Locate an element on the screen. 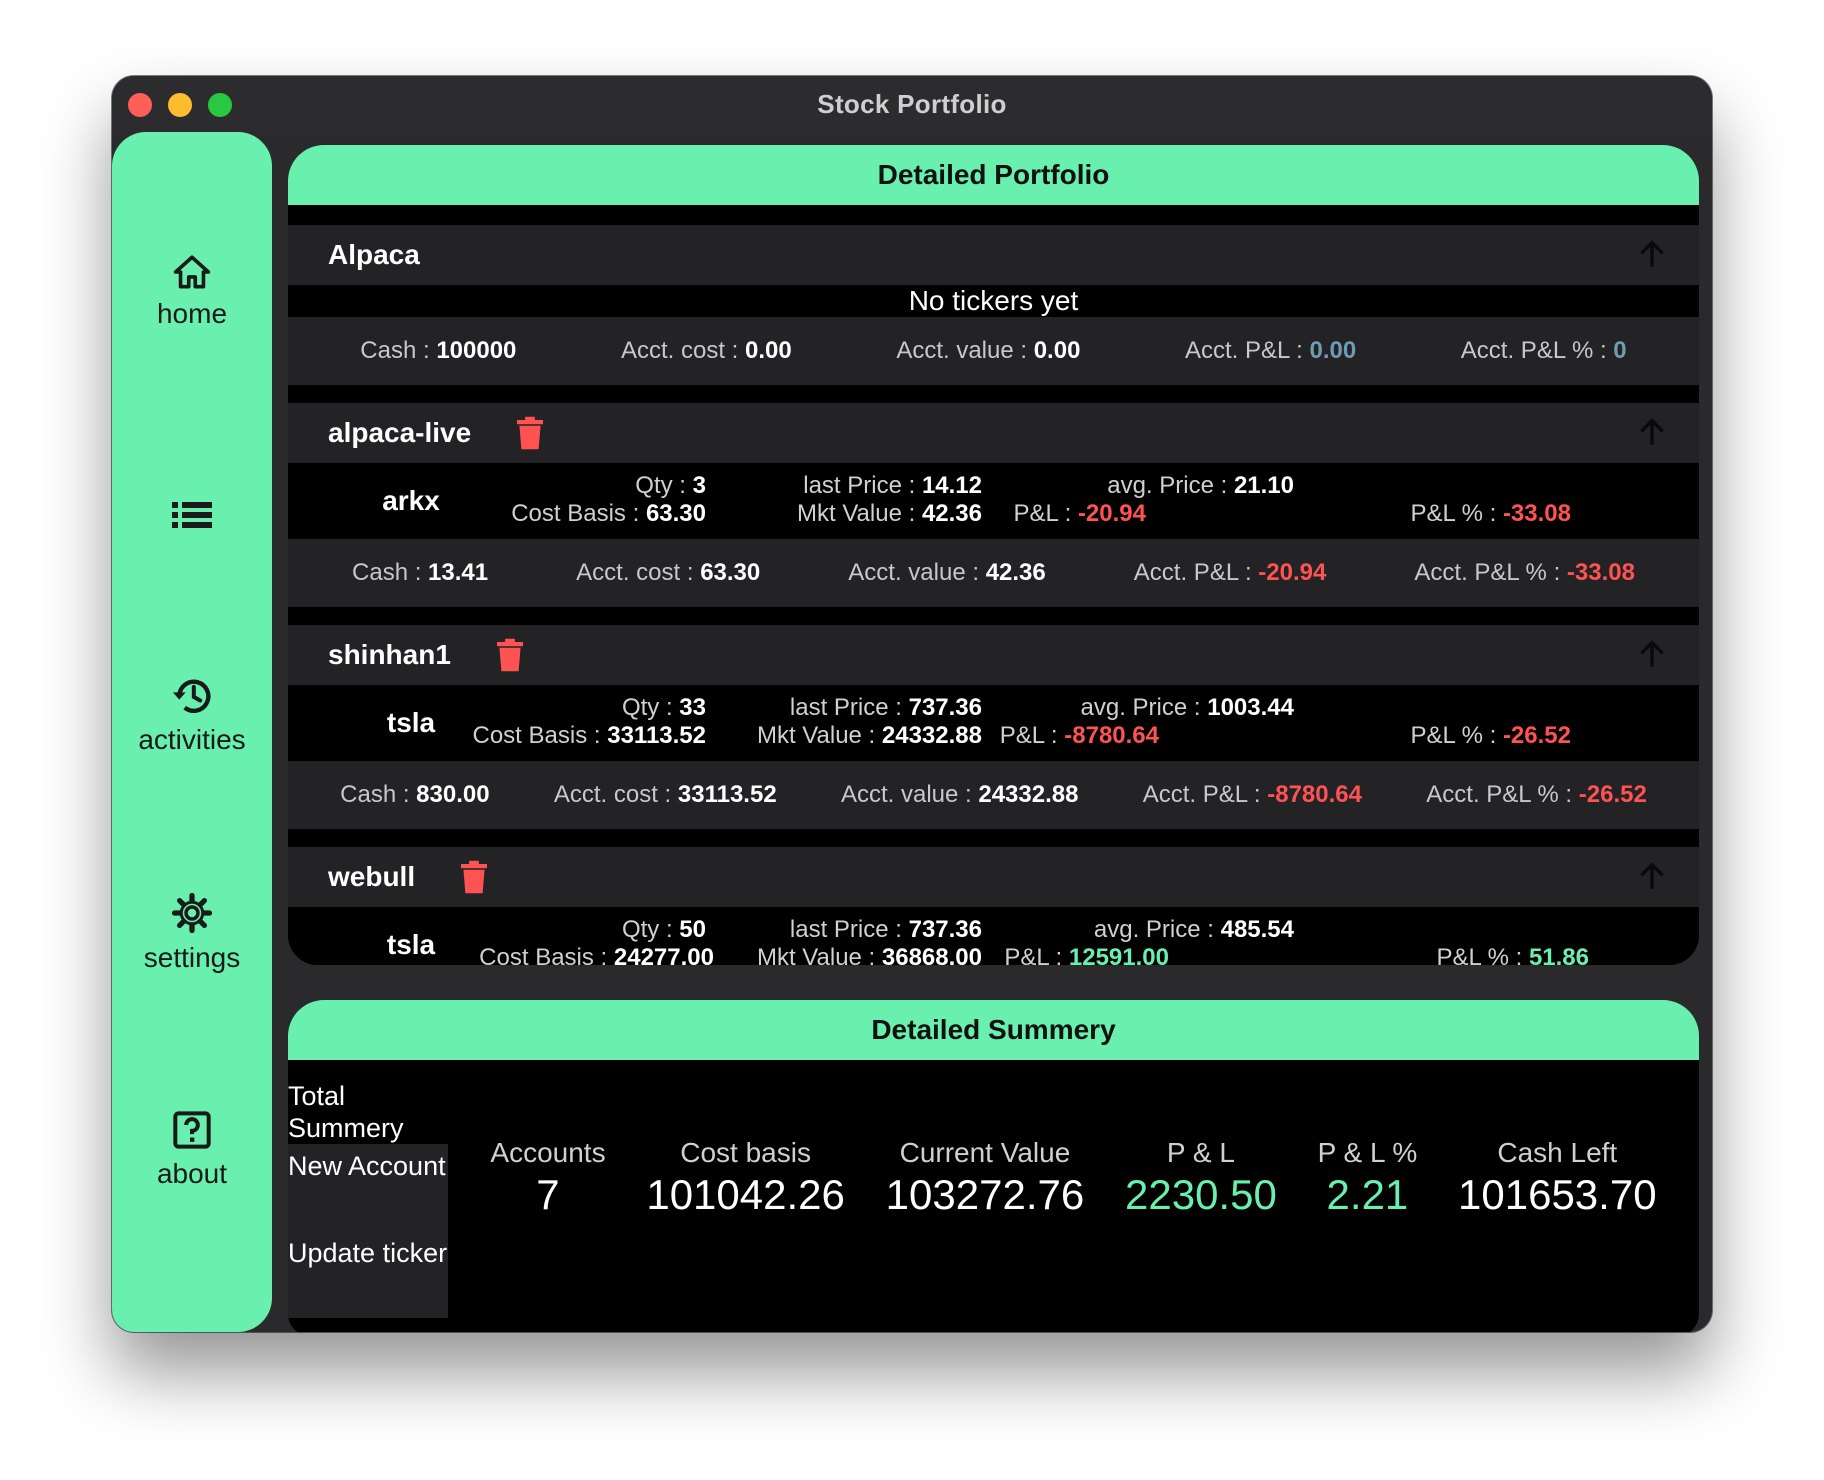  sidebar-item-label: activities is located at coordinates (192, 739).